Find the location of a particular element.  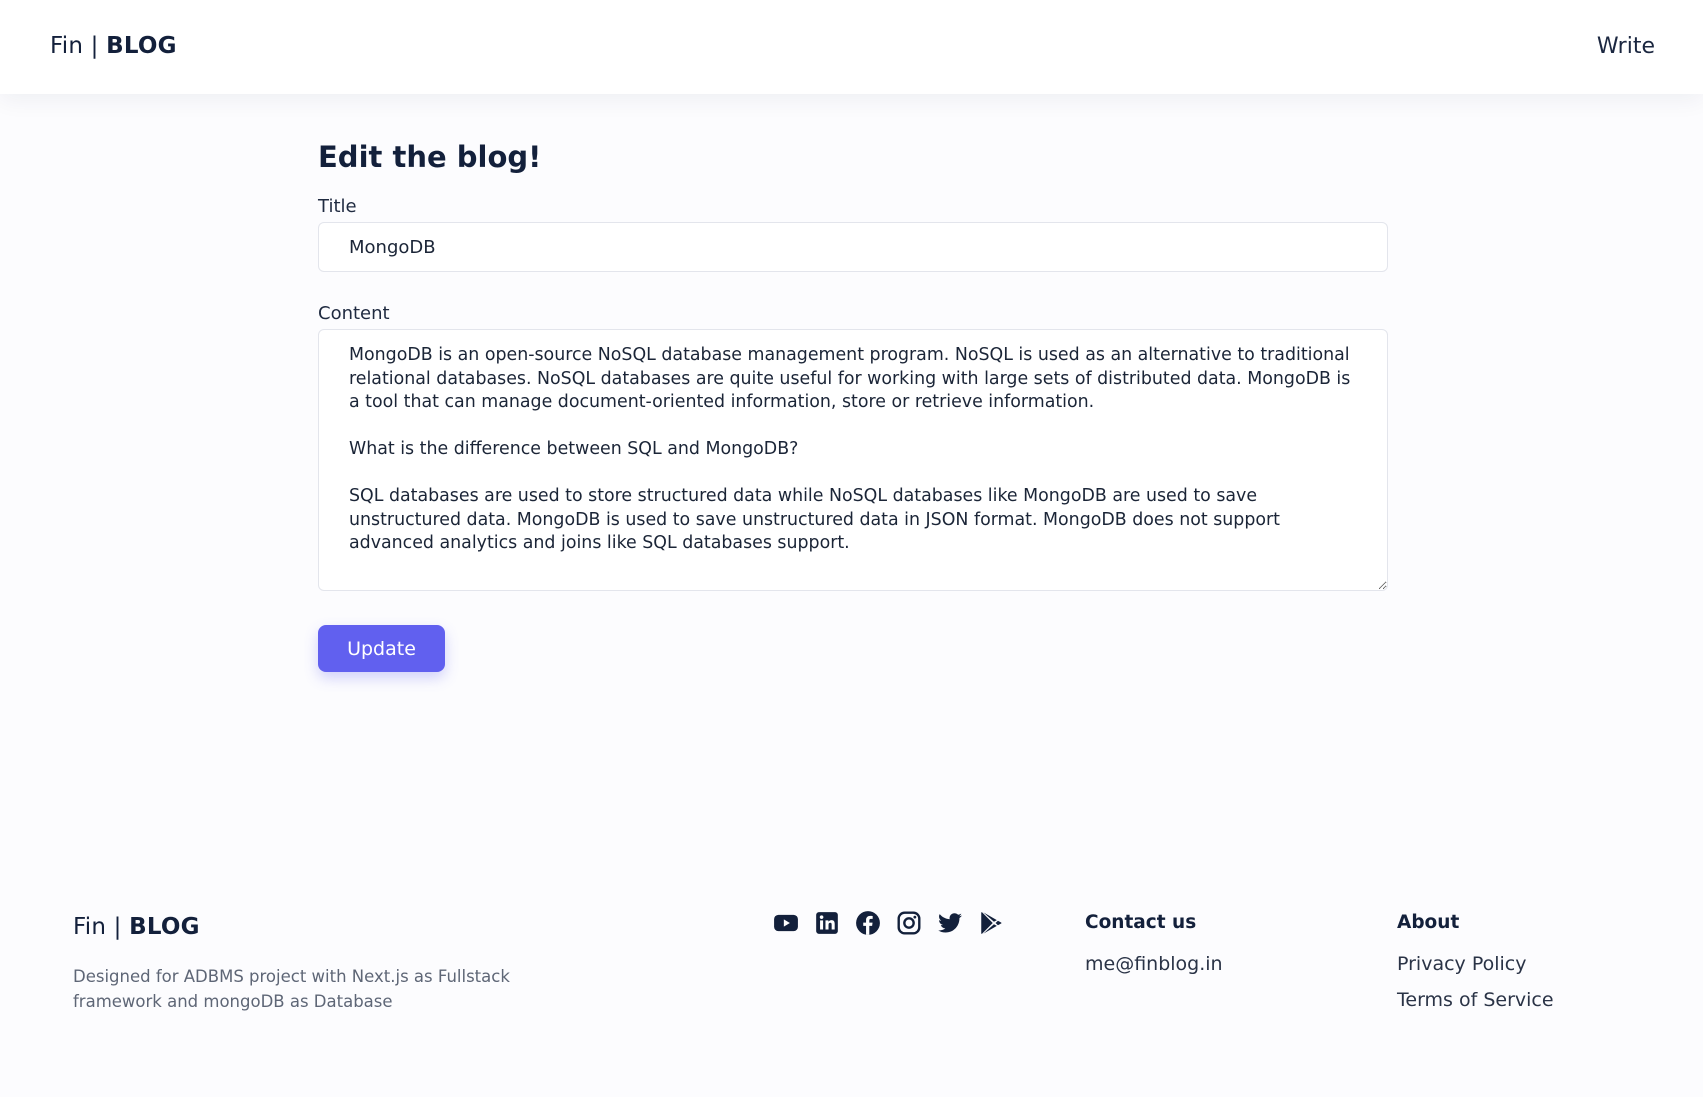

update-button: Update is located at coordinates (381, 648).